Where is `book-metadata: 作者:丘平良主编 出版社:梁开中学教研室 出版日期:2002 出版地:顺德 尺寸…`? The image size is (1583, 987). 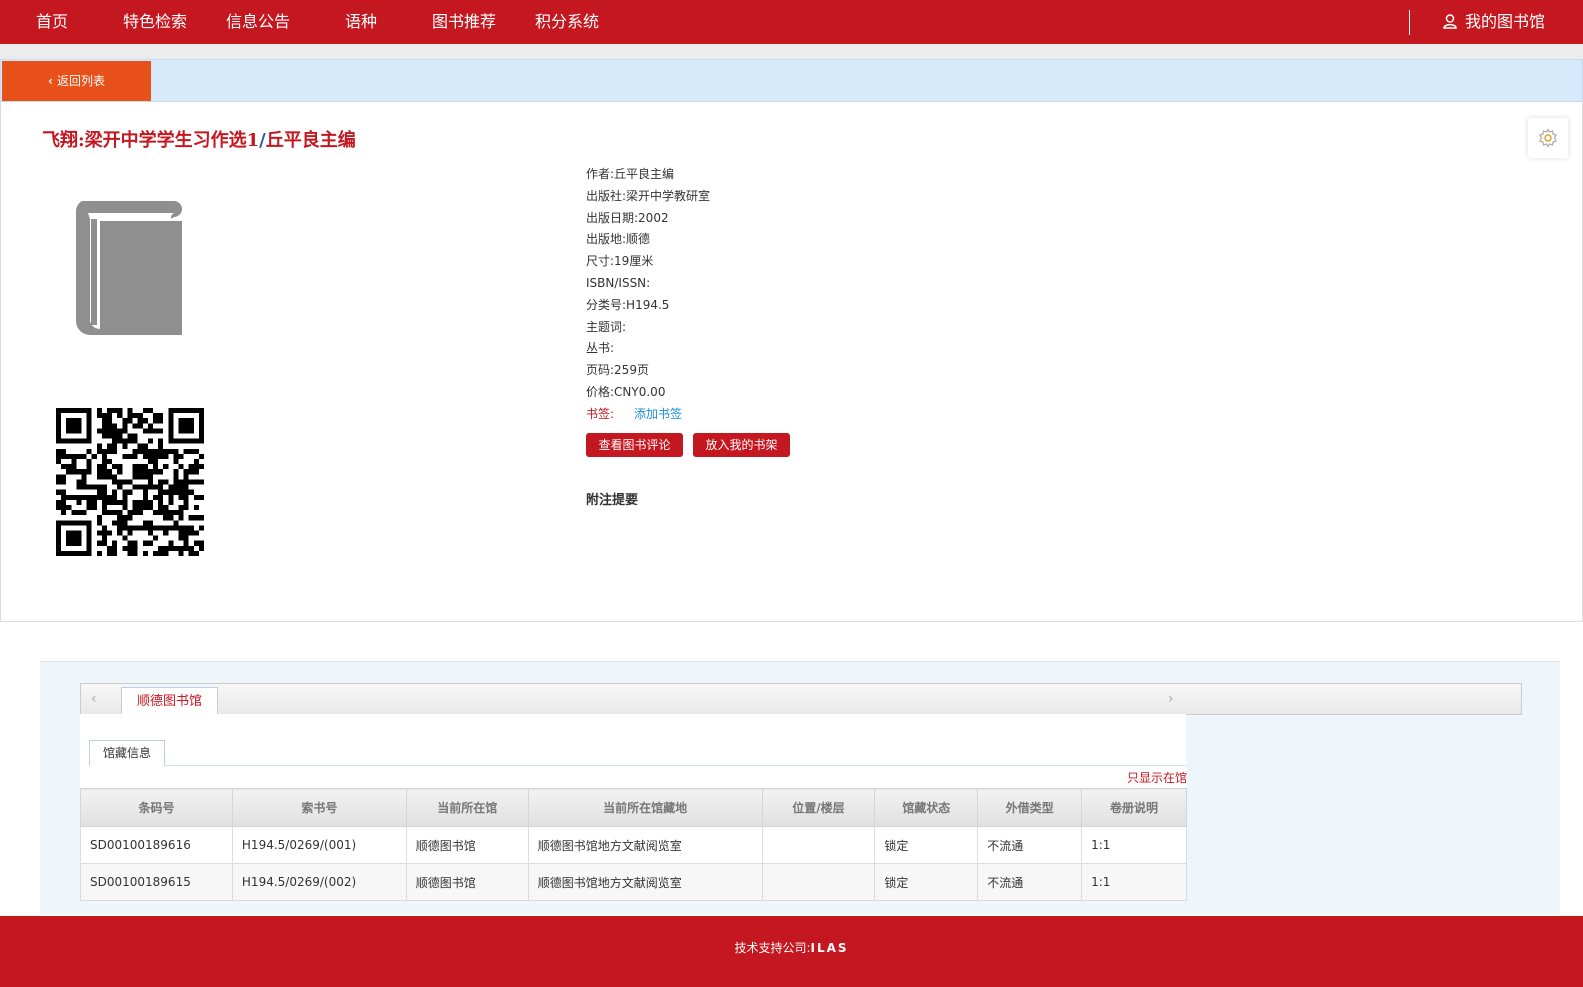 book-metadata: 作者:丘平良主编 出版社:梁开中学教研室 出版日期:2002 出版地:顺德 尺寸… is located at coordinates (648, 295).